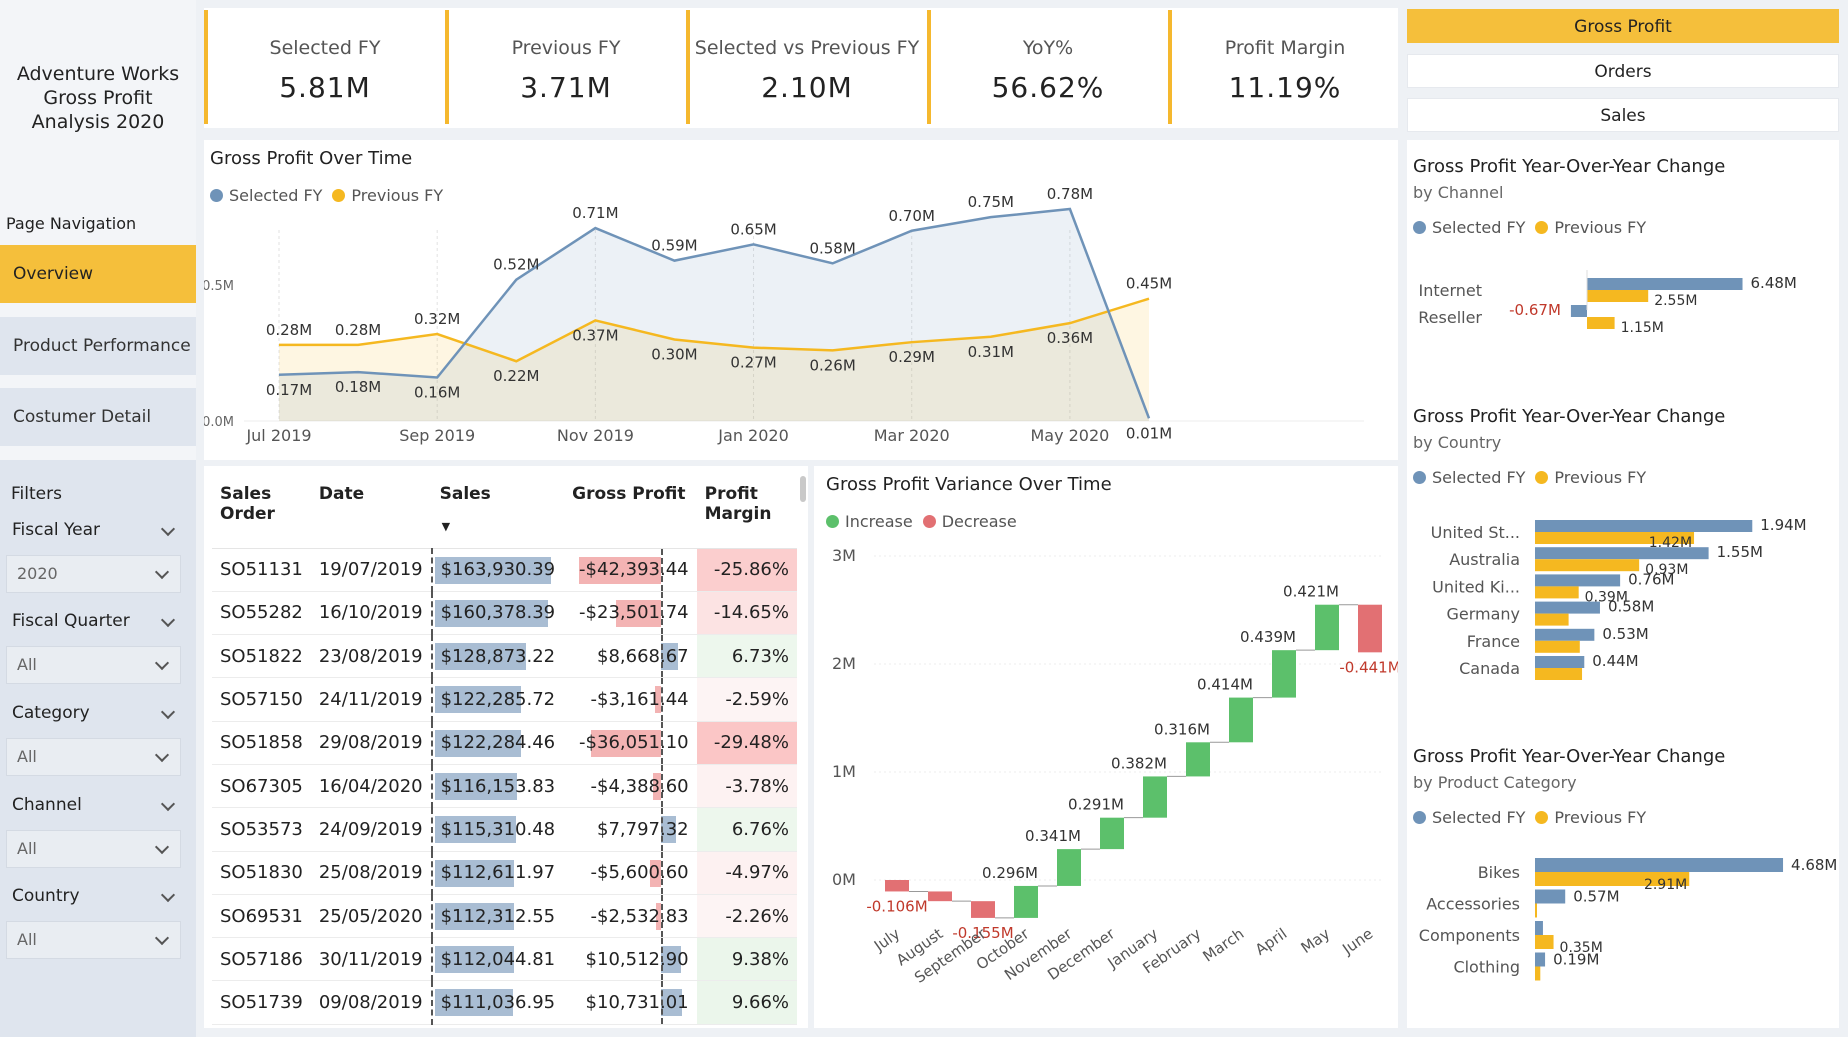  I want to click on cell-sales: $163,930.39, so click(497, 570).